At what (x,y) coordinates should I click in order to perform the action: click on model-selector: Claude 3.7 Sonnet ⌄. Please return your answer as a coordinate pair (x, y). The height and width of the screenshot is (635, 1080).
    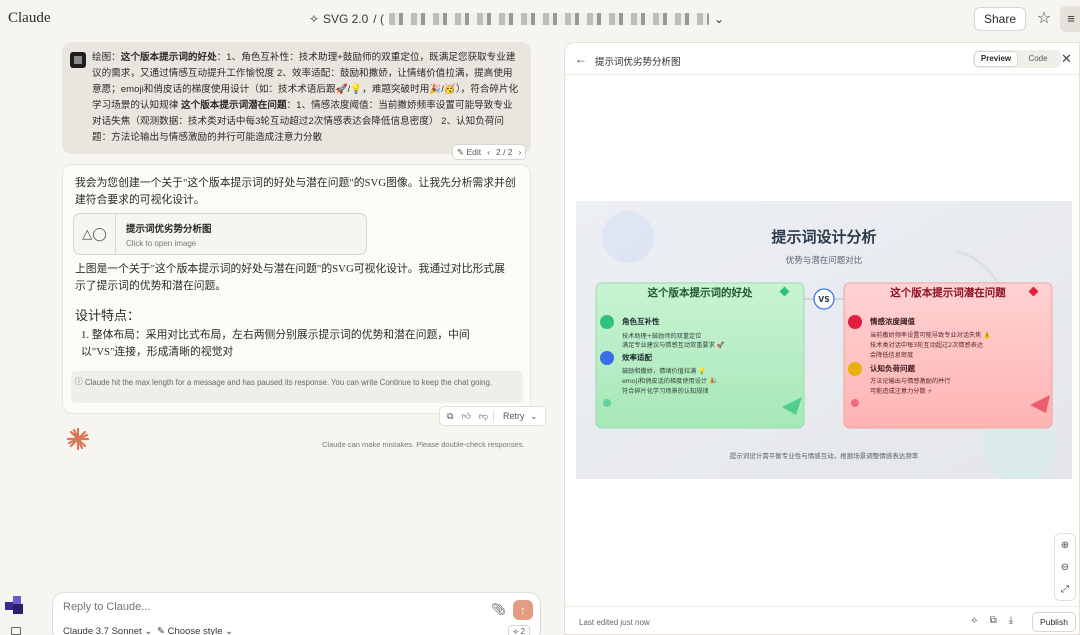
    Looking at the image, I should click on (107, 630).